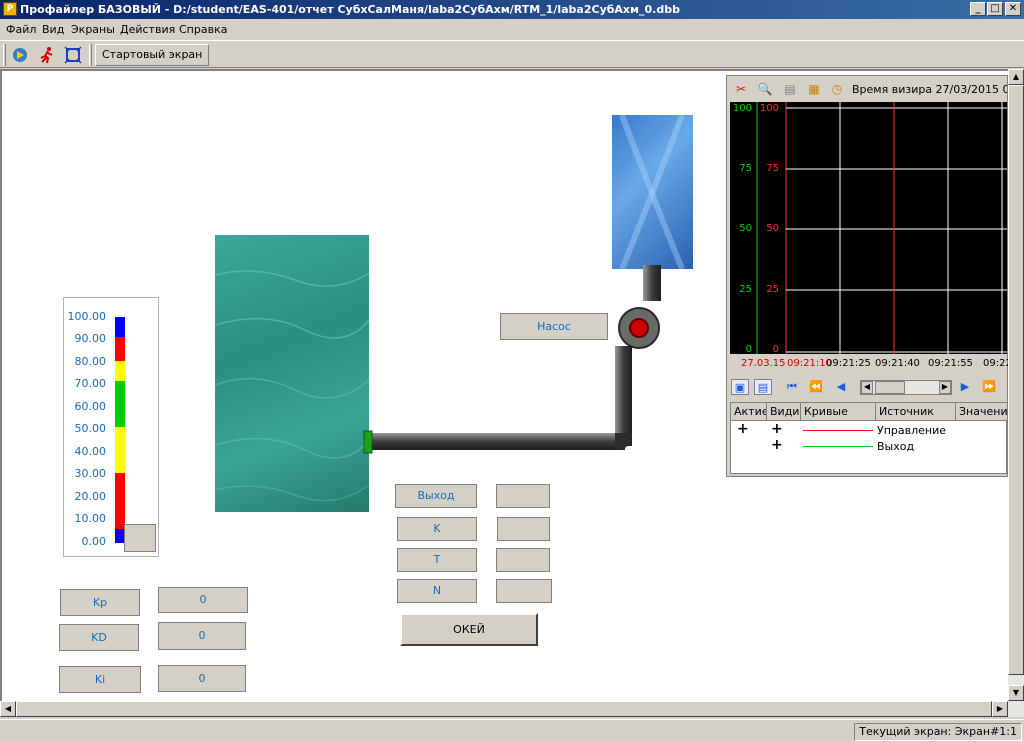  What do you see at coordinates (523, 529) in the screenshot?
I see `k-value` at bounding box center [523, 529].